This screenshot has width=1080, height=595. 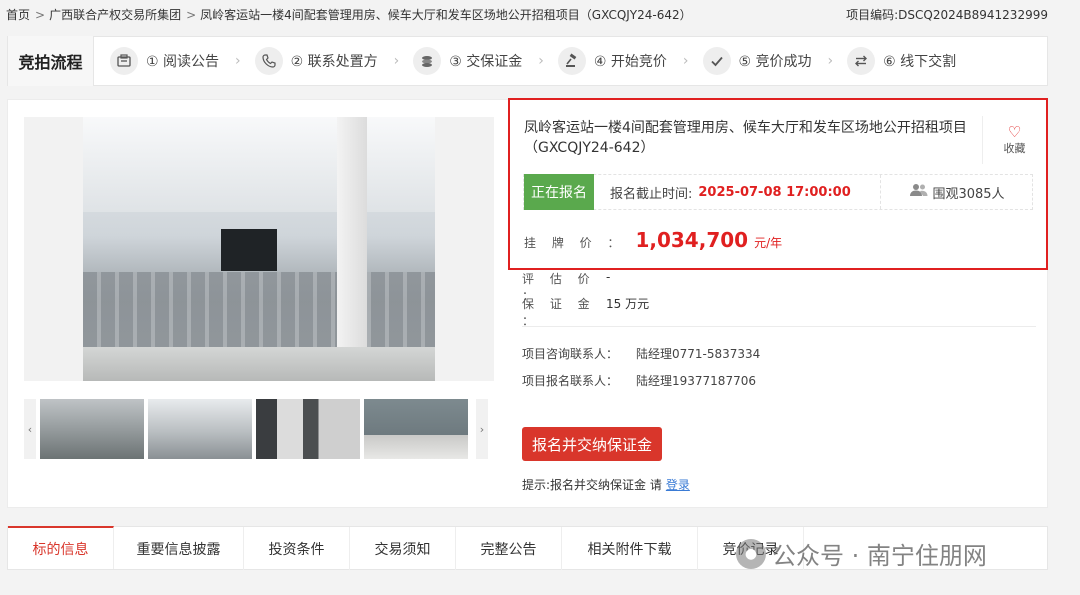 I want to click on price-label: 挂 牌 价 ：, so click(x=575, y=243).